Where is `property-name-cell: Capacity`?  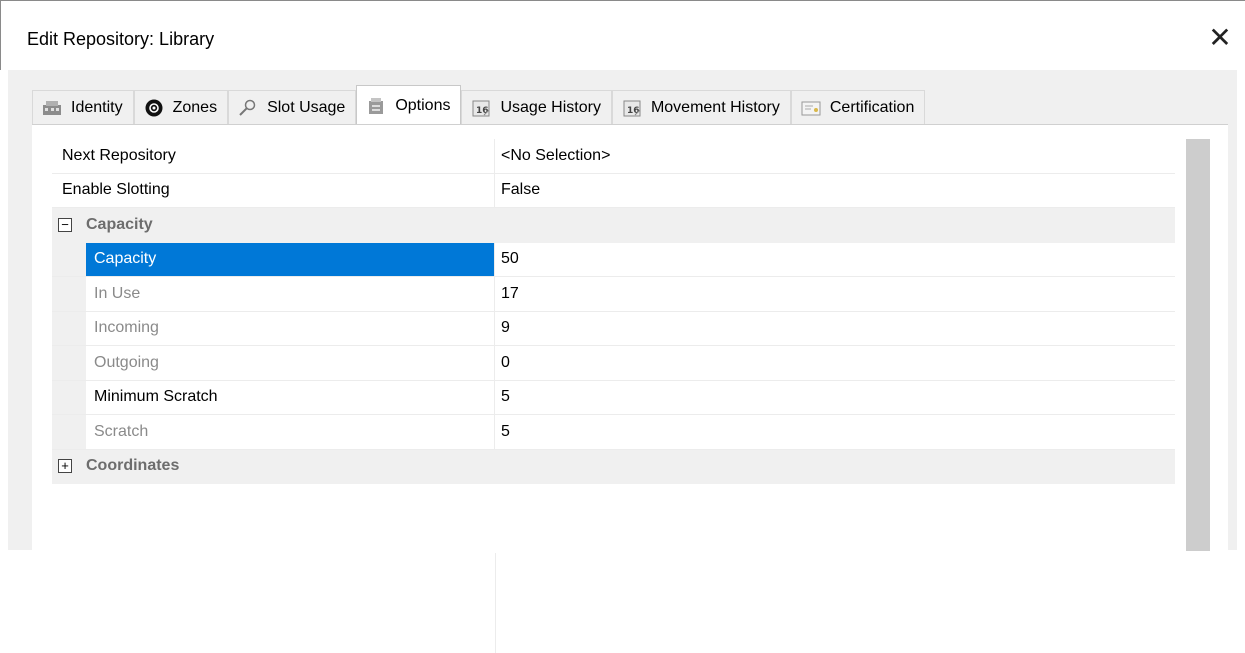
property-name-cell: Capacity is located at coordinates (273, 259).